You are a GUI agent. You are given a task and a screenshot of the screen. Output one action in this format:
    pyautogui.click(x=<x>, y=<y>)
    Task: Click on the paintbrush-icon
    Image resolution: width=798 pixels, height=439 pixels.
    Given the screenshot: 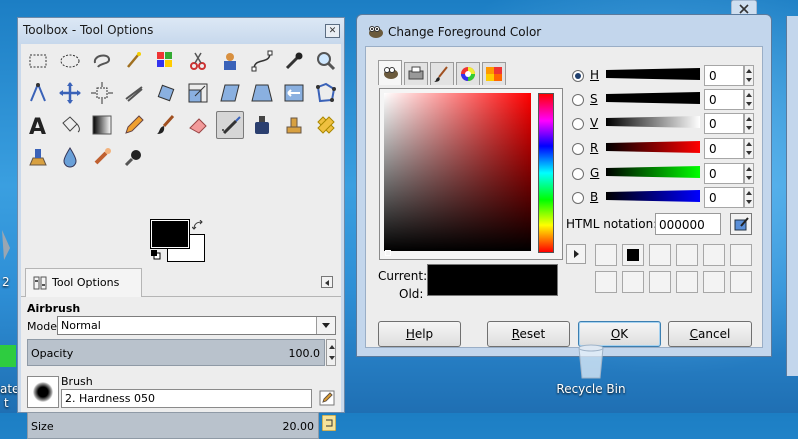 What is the action you would take?
    pyautogui.click(x=166, y=125)
    